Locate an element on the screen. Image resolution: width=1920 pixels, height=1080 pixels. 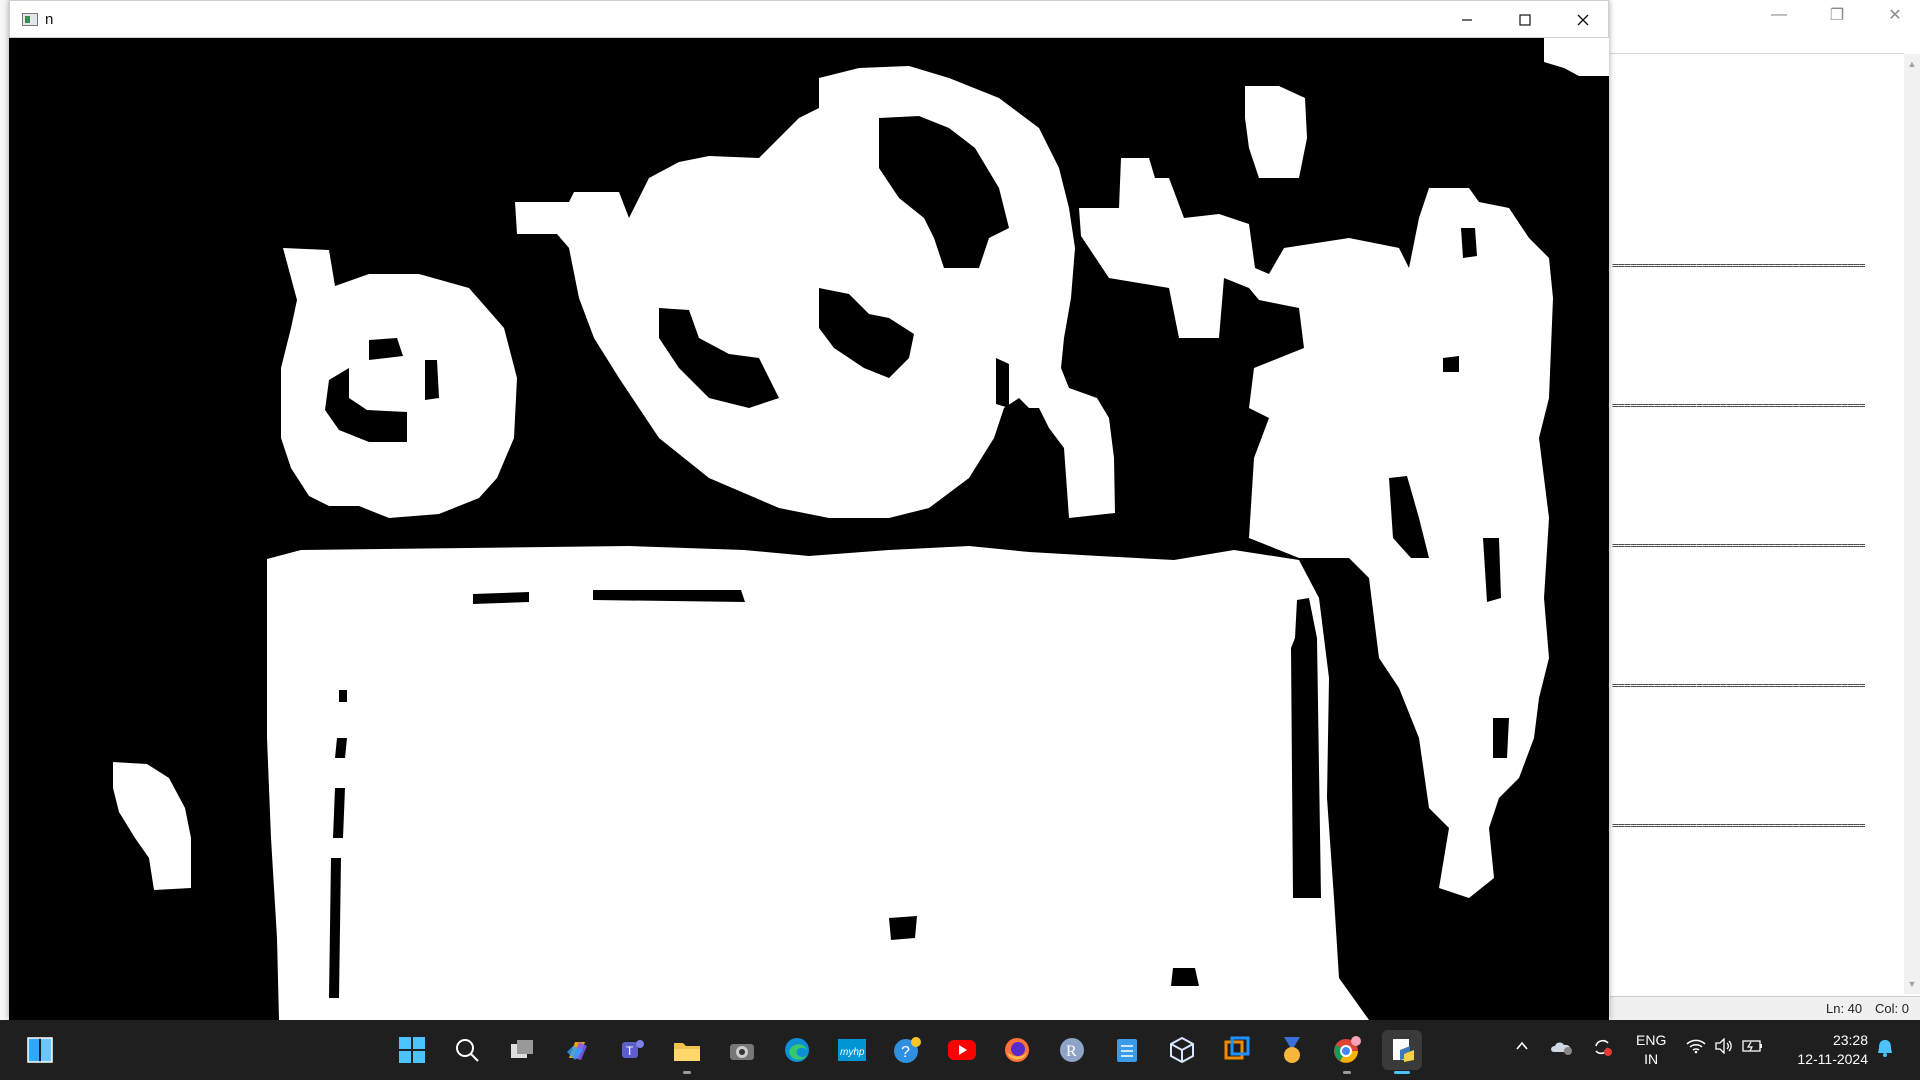
notification-bell-icon is located at coordinates (1885, 1049).